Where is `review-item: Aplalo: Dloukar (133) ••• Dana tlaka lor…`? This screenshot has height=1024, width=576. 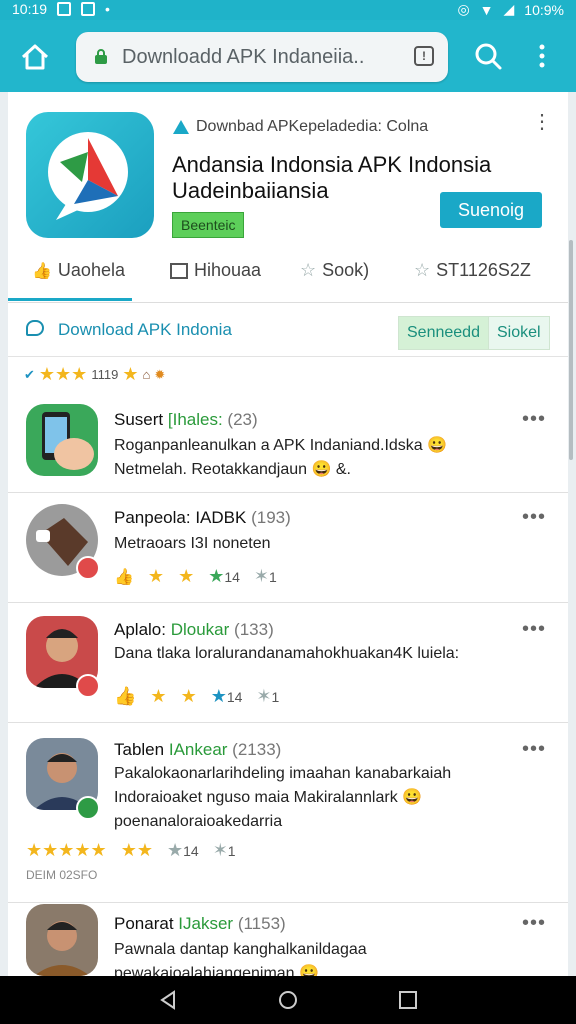 review-item: Aplalo: Dloukar (133) ••• Dana tlaka lor… is located at coordinates (288, 662).